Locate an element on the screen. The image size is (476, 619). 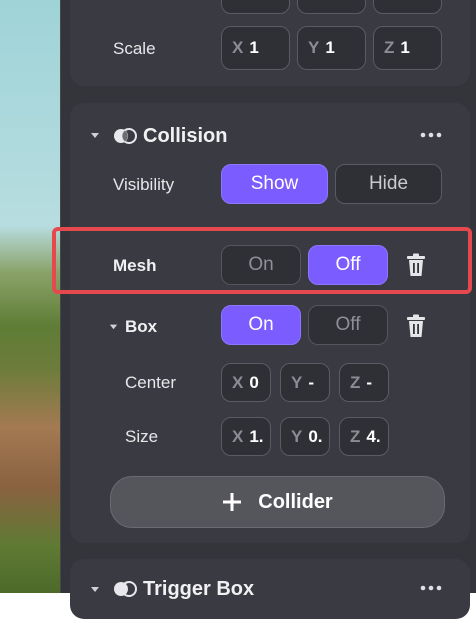
size-z-value: 4. is located at coordinates (373, 436).